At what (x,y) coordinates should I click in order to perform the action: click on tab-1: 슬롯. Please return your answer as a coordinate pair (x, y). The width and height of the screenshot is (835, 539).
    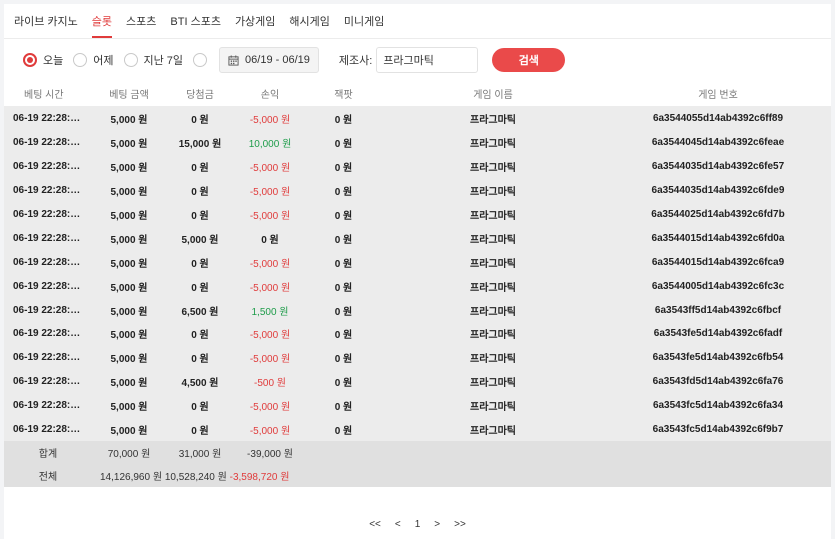
    Looking at the image, I should click on (102, 25).